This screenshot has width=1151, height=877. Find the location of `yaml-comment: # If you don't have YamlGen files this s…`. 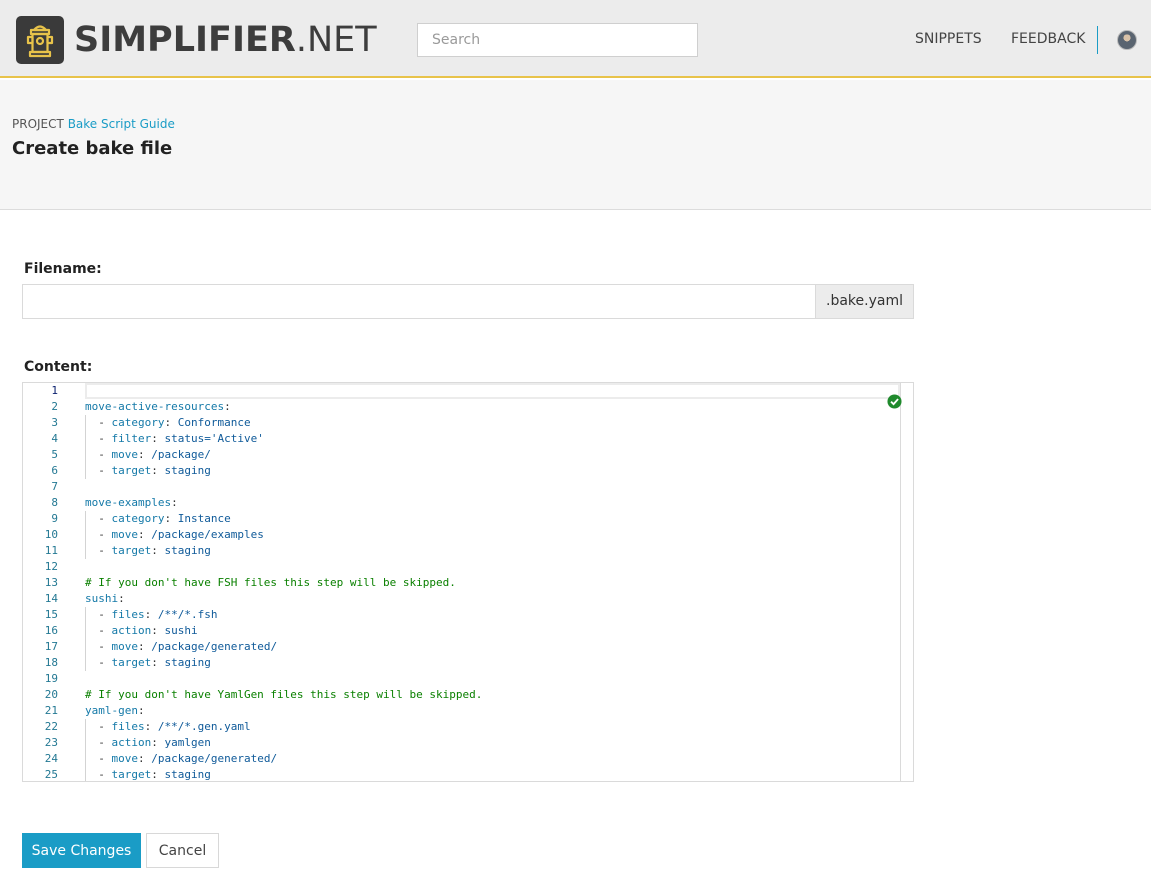

yaml-comment: # If you don't have YamlGen files this s… is located at coordinates (284, 694).